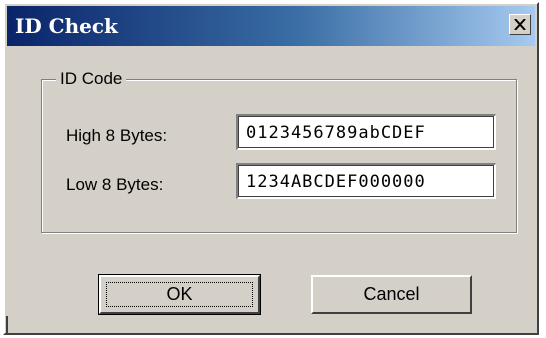  What do you see at coordinates (115, 184) in the screenshot?
I see `low-bytes-label: Low 8 Bytes:` at bounding box center [115, 184].